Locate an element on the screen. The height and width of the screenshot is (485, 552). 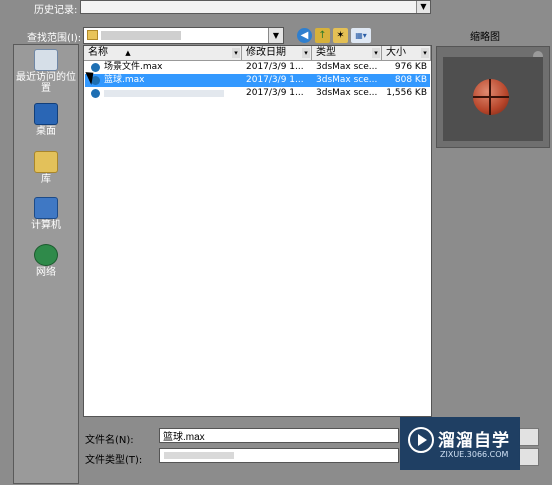
file-row: 2017/3/9 1... 3dsMax sce... 1,556 KB is located at coordinates (257, 93).